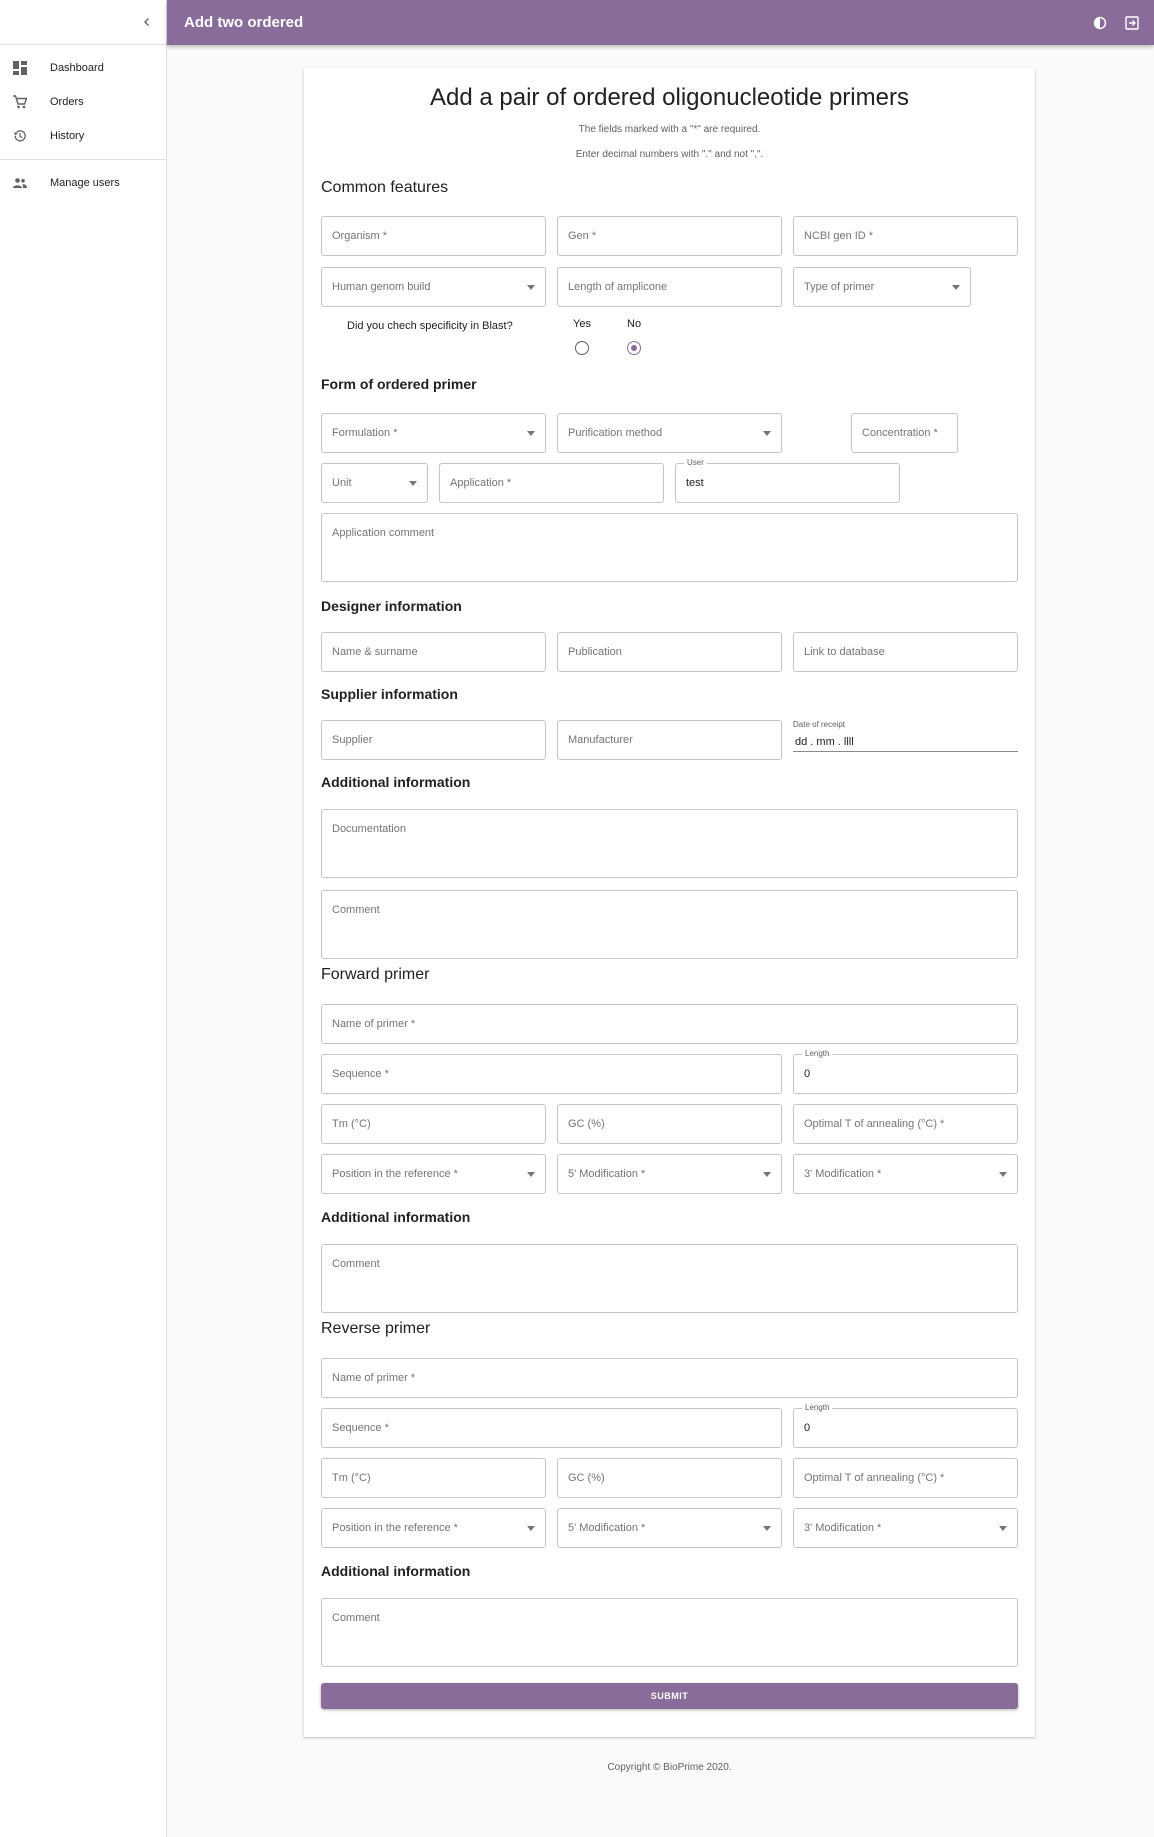 The width and height of the screenshot is (1154, 1837). What do you see at coordinates (244, 22) in the screenshot?
I see `page-title-bar: Add two ordered` at bounding box center [244, 22].